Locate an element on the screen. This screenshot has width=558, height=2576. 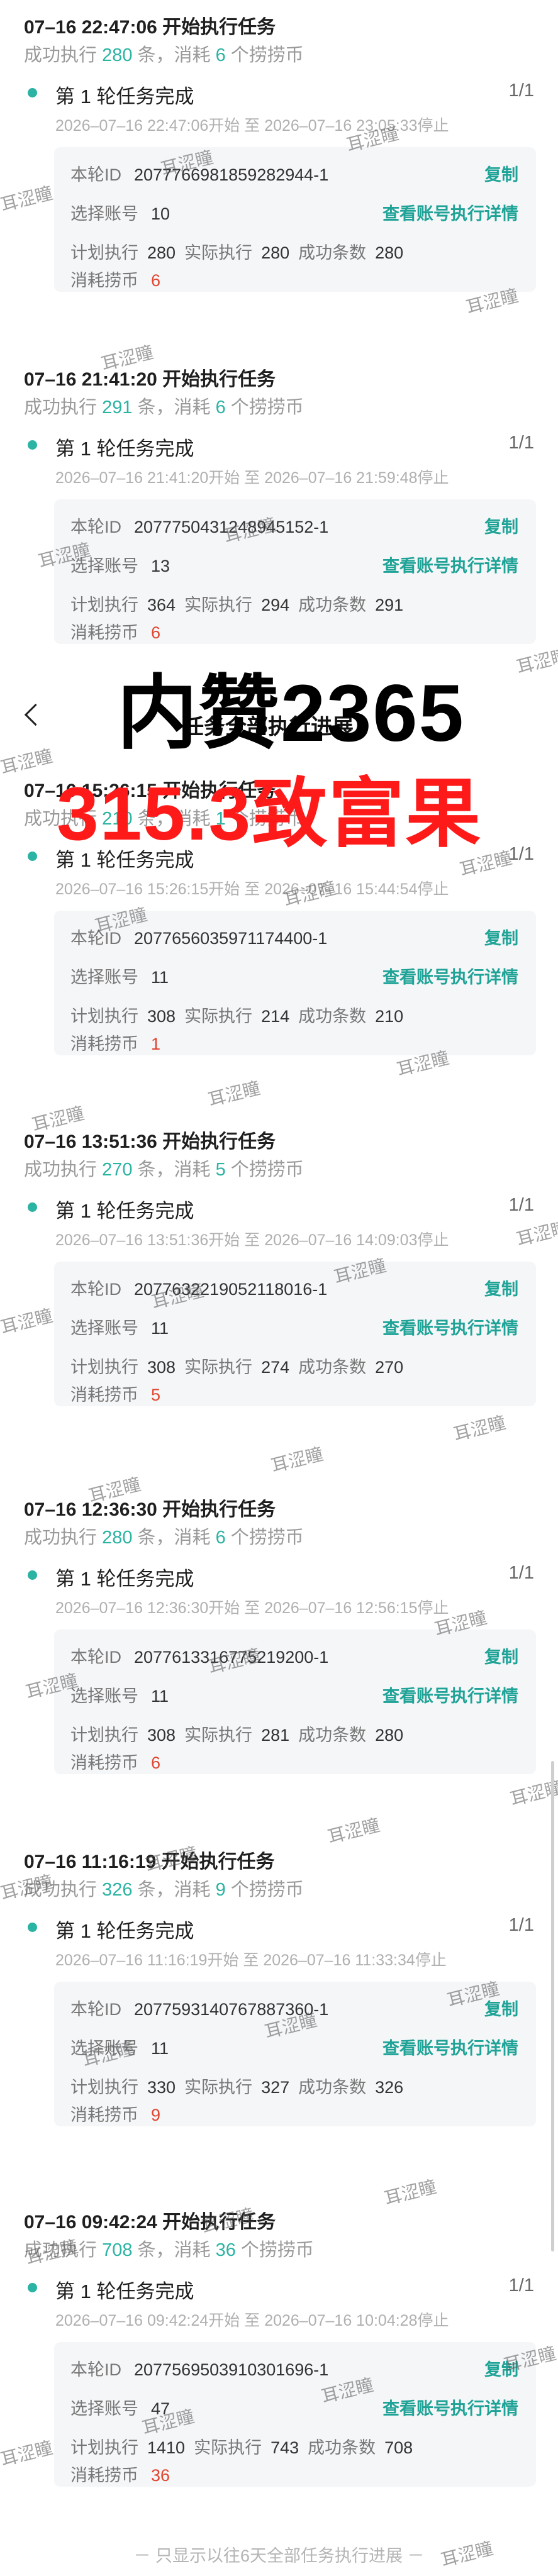
success-value: 708 is located at coordinates (398, 2447).